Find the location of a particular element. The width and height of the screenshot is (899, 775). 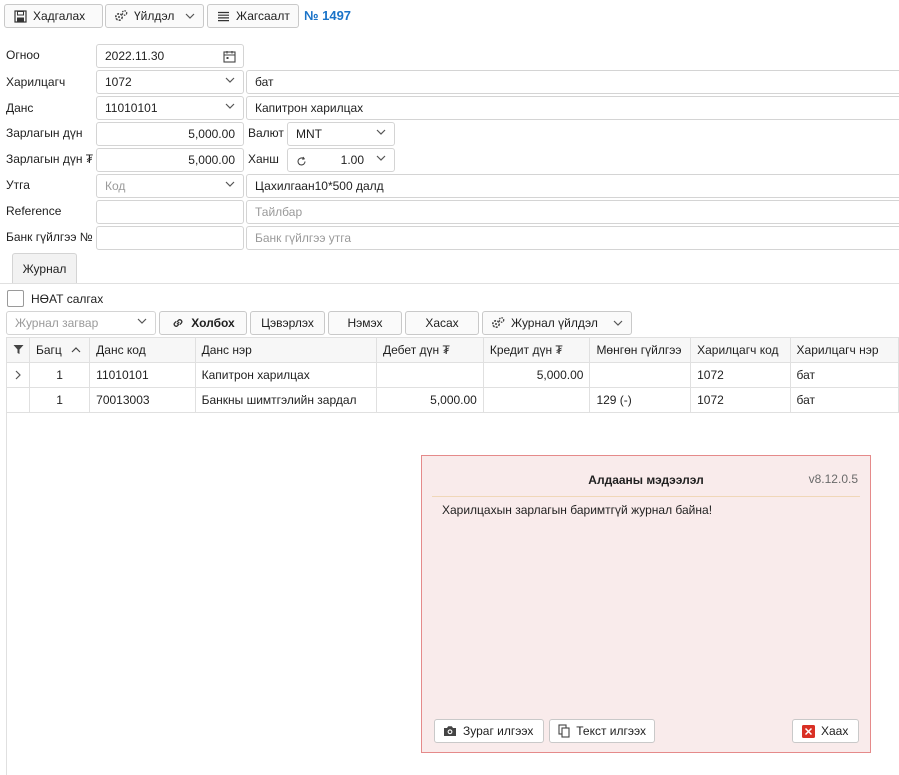

send-image-label: Зураг илгээх is located at coordinates (498, 731).